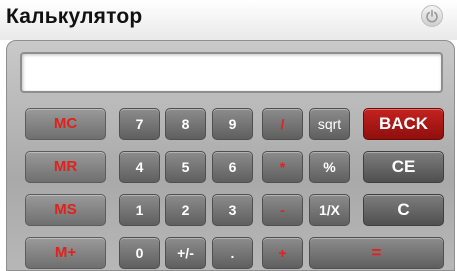  Describe the element at coordinates (228, 20) in the screenshot. I see `title-bar: Калькулятор` at that location.